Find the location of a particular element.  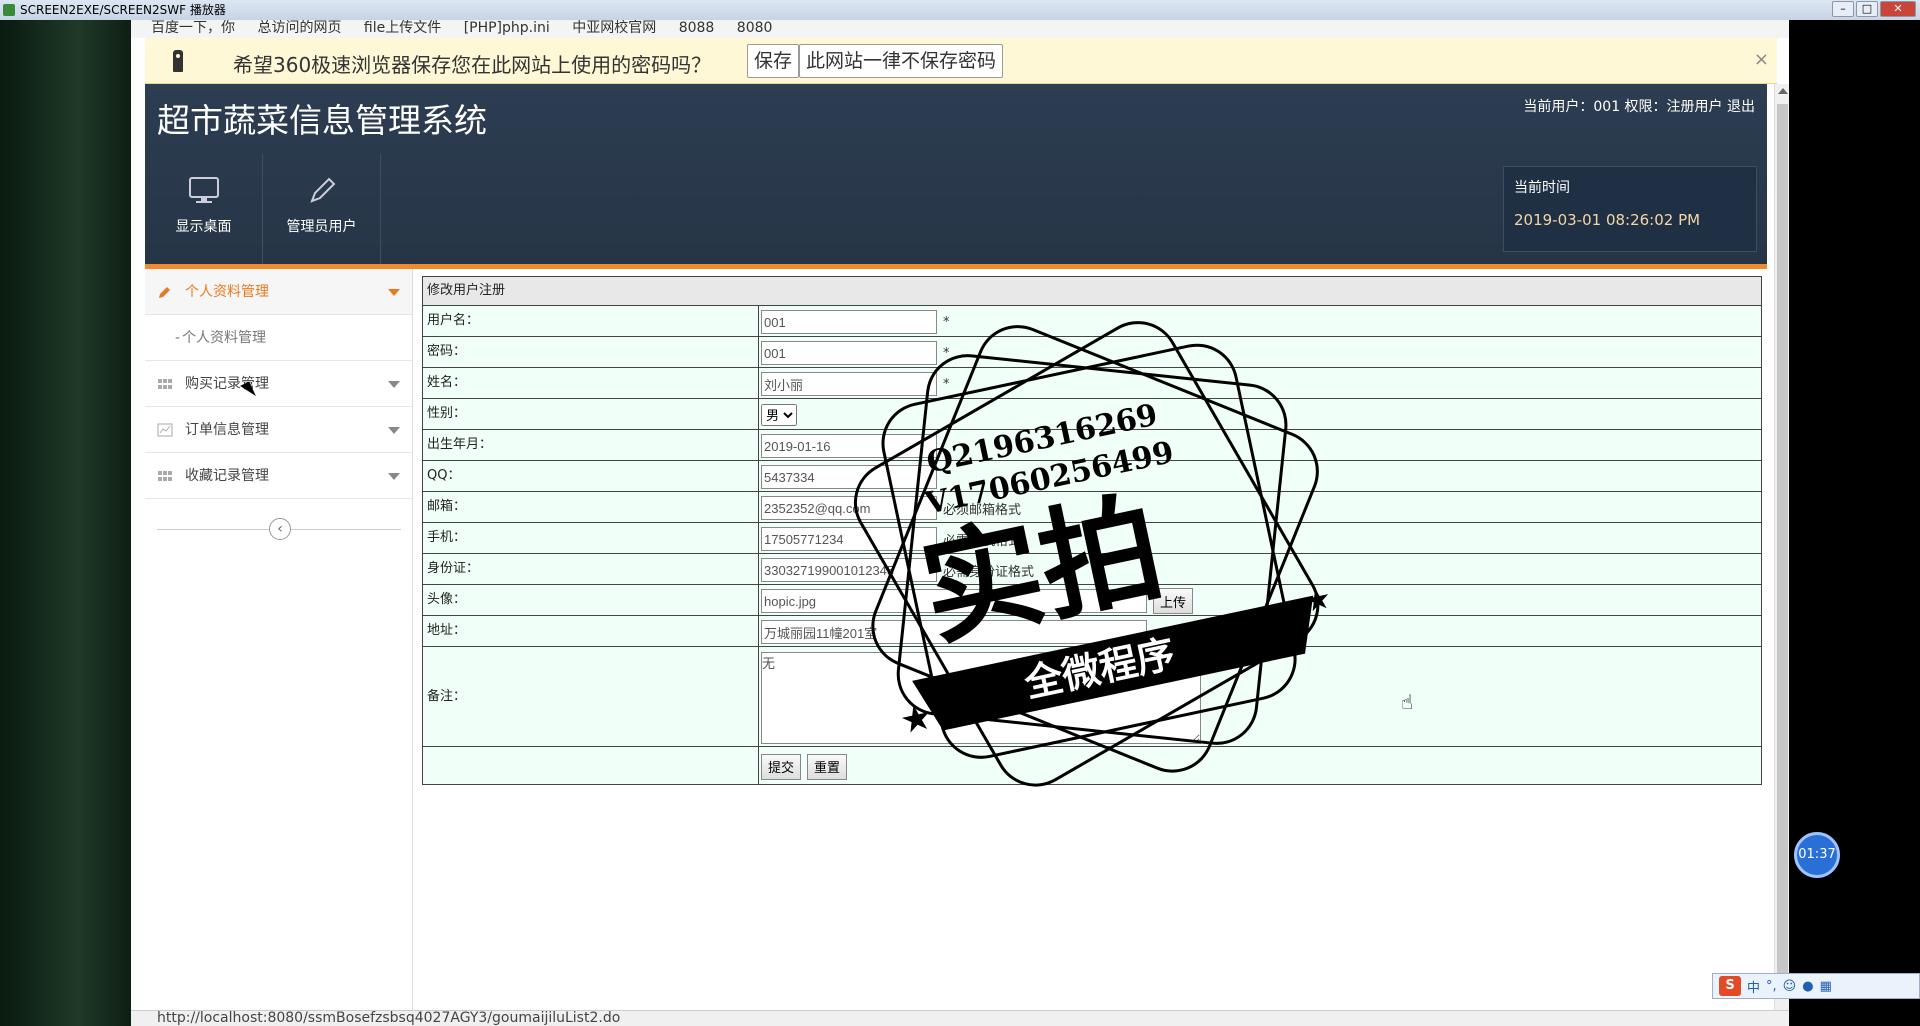

field-label: 邮箱： is located at coordinates (591, 507).